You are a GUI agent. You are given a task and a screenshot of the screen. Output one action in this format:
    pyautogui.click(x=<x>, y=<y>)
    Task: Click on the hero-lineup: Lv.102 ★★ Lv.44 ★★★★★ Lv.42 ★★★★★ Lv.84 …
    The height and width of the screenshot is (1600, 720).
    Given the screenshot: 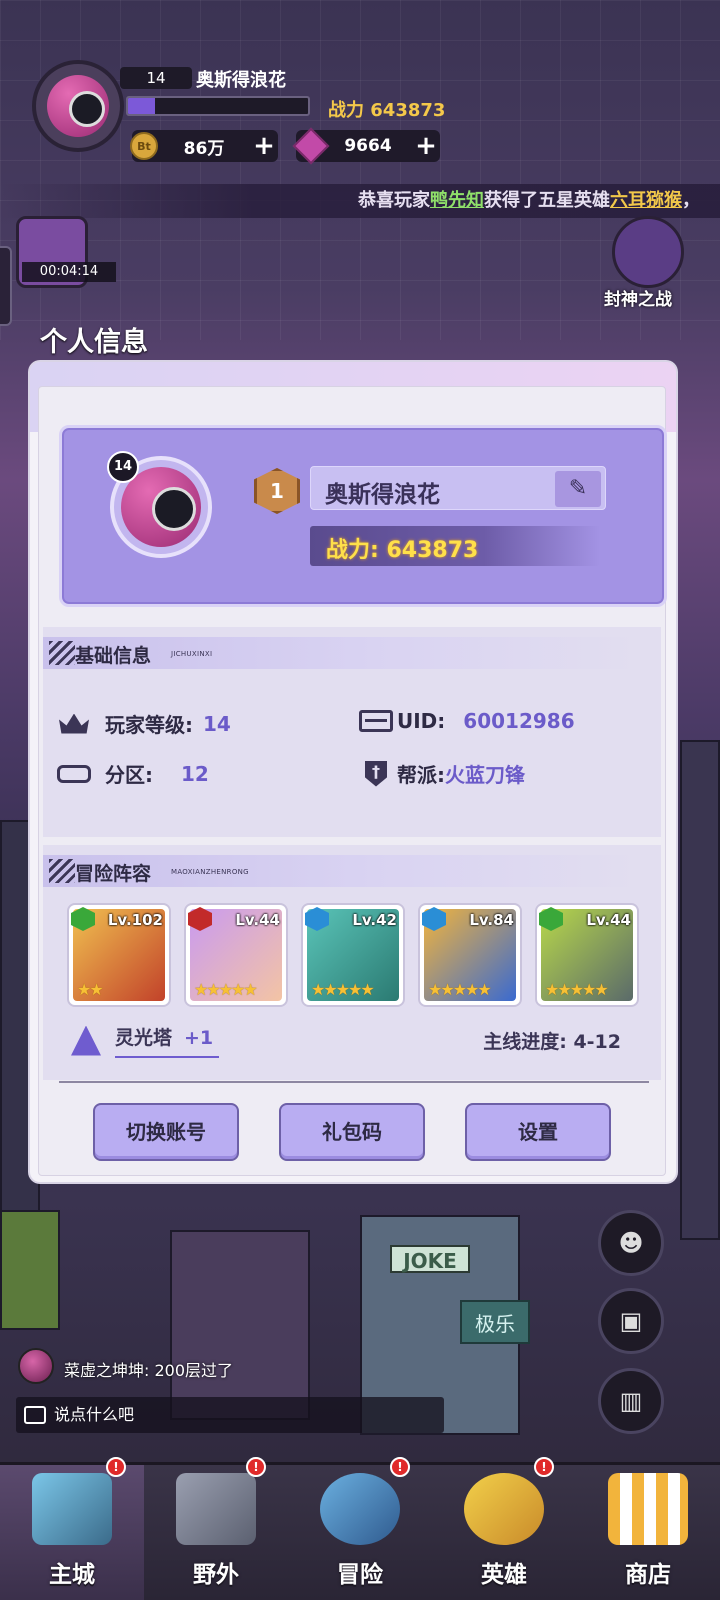 What is the action you would take?
    pyautogui.click(x=357, y=956)
    